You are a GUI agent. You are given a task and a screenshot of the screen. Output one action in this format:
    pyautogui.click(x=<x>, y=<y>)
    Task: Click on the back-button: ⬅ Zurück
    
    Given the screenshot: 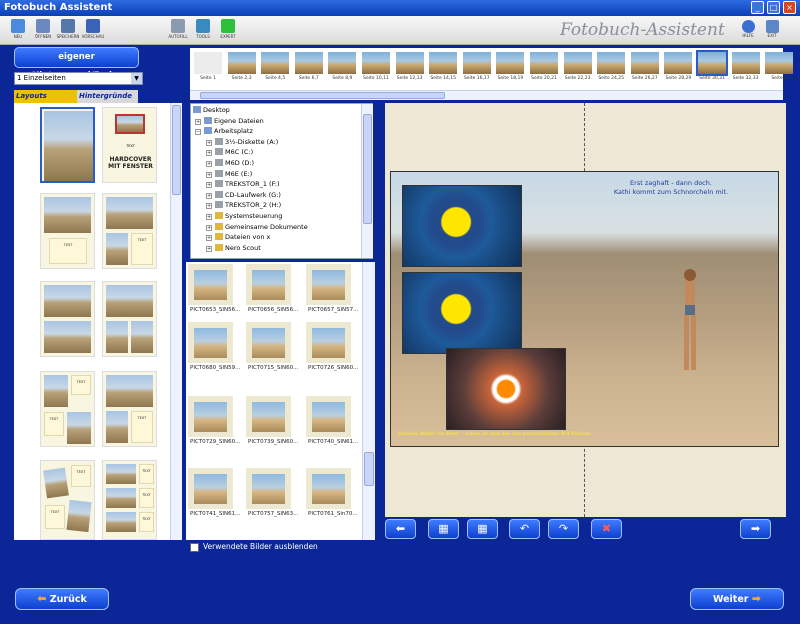 What is the action you would take?
    pyautogui.click(x=62, y=599)
    